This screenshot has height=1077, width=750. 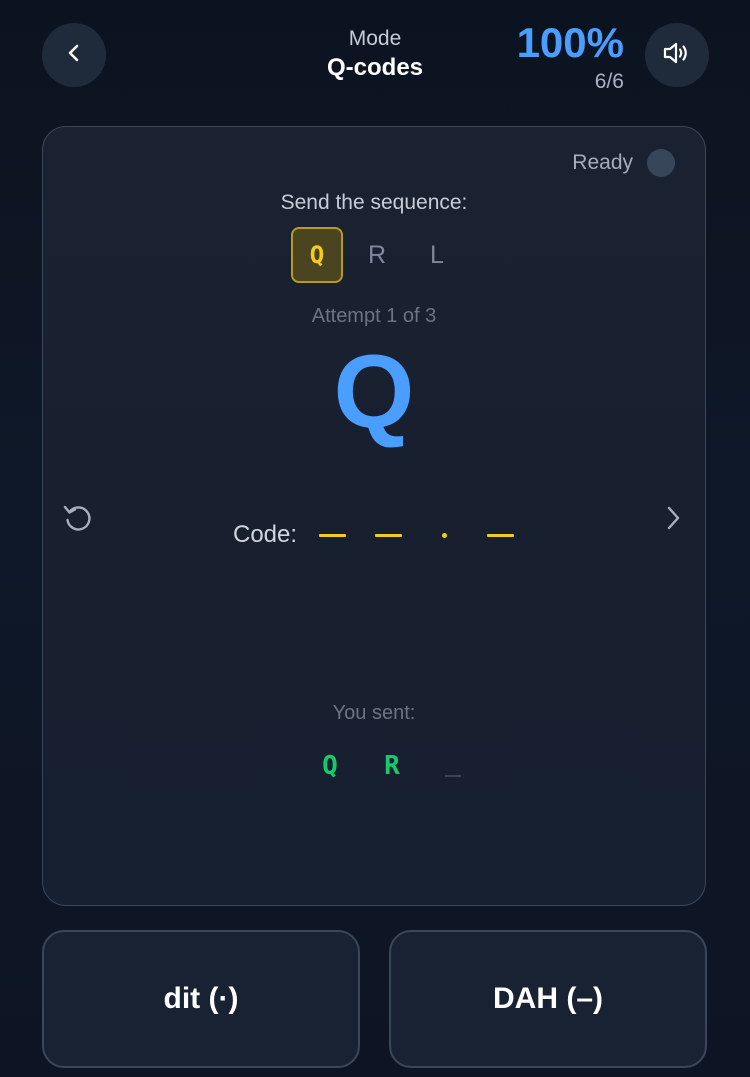 I want to click on mode-indicator: Mode Q-codes, so click(x=375, y=55).